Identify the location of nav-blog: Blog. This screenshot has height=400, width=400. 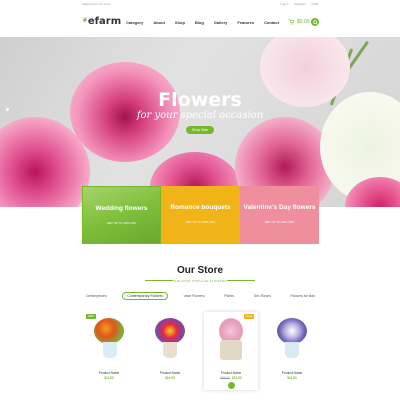
(199, 22).